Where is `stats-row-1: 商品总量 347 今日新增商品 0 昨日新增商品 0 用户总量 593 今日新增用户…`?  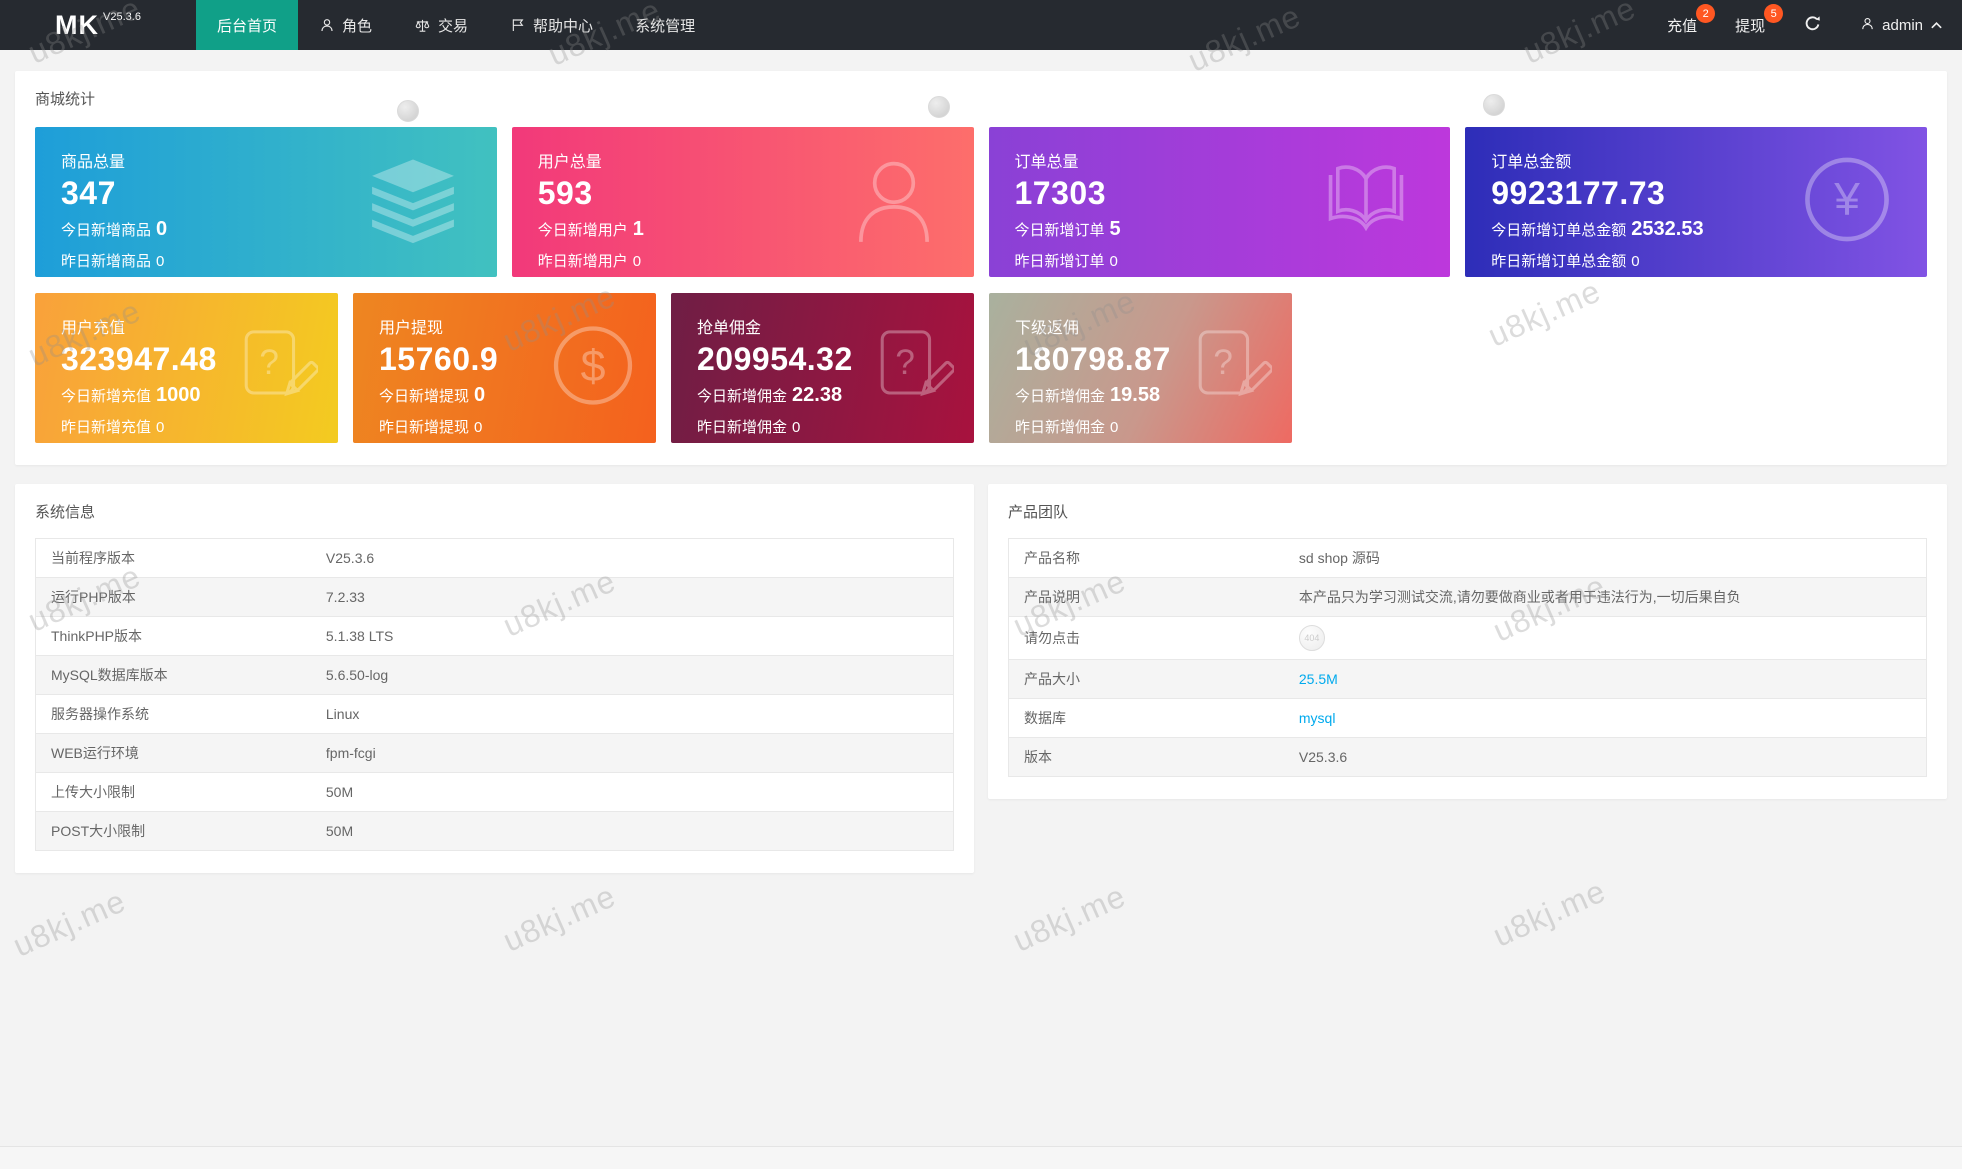
stats-row-1: 商品总量 347 今日新增商品 0 昨日新增商品 0 用户总量 593 今日新增用户… is located at coordinates (981, 202).